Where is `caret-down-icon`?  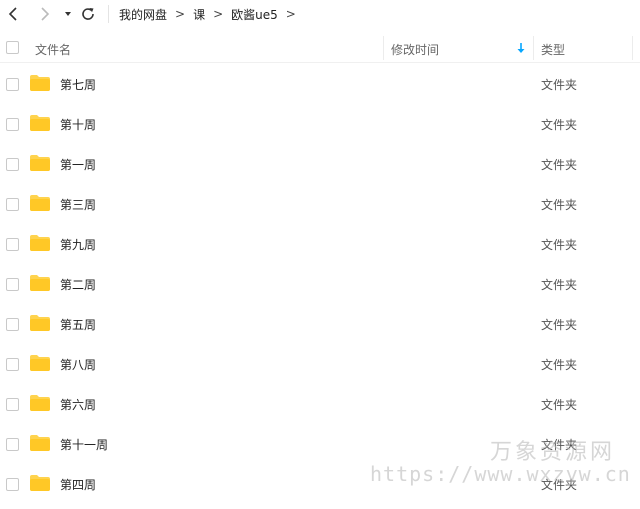 caret-down-icon is located at coordinates (68, 14).